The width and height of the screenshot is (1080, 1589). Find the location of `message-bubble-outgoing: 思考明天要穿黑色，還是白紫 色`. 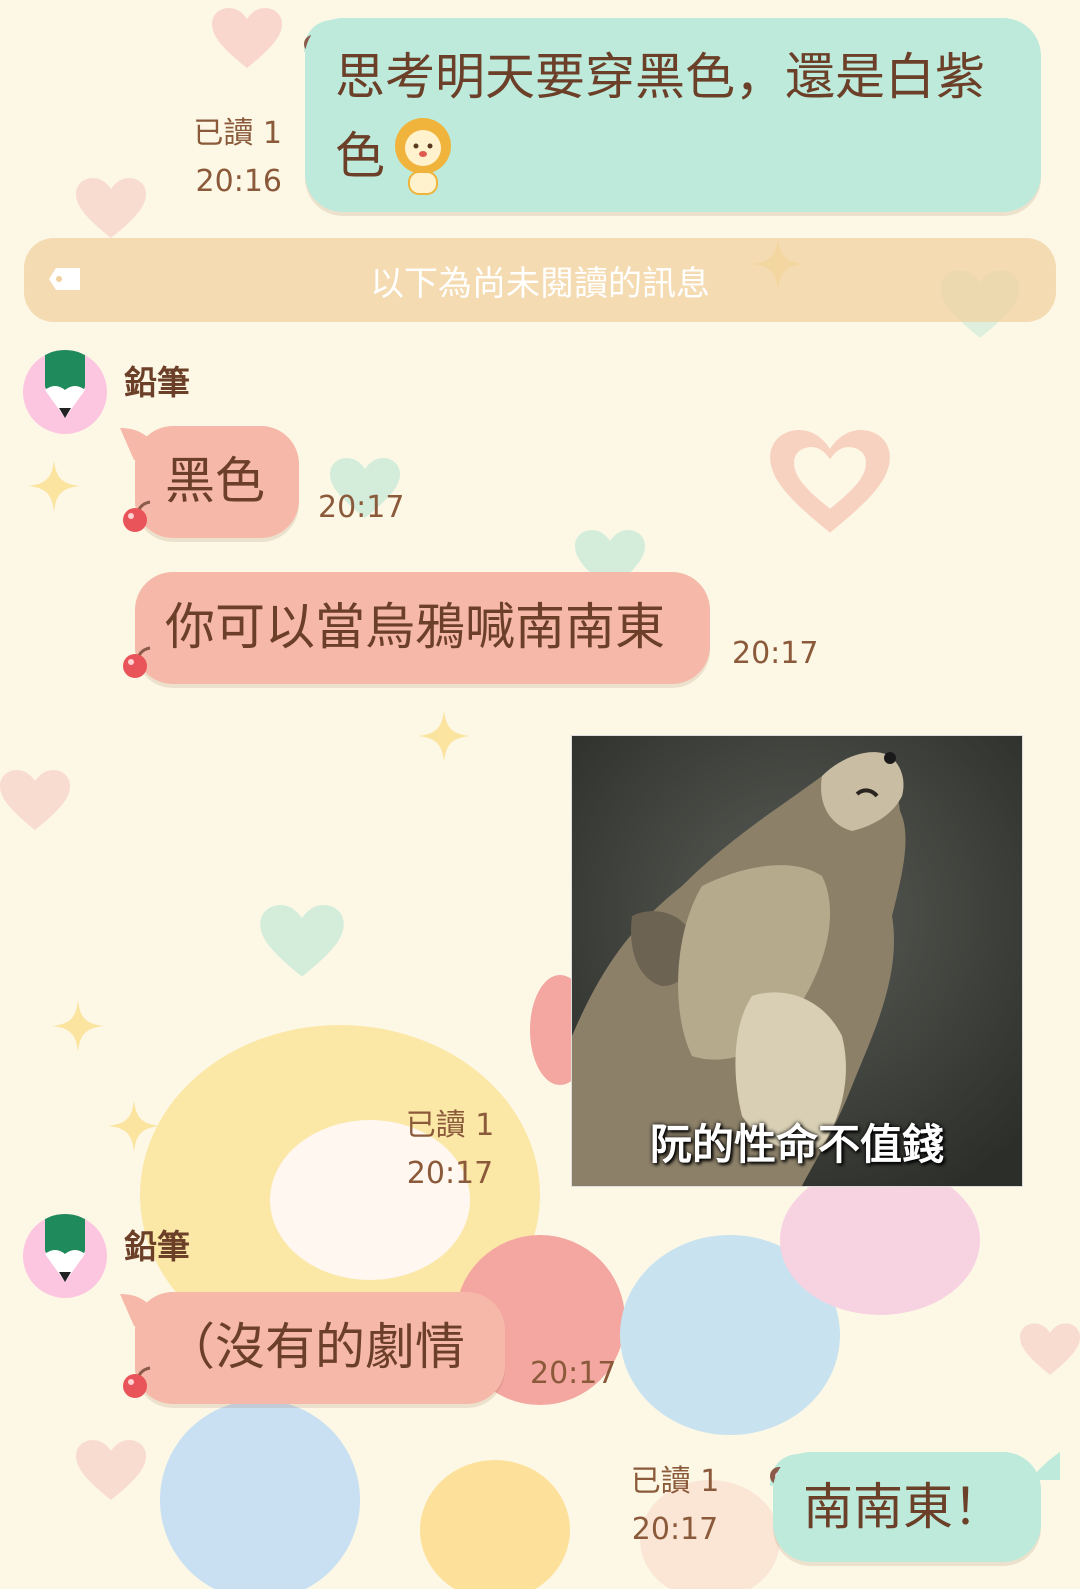

message-bubble-outgoing: 思考明天要穿黑色，還是白紫 色 is located at coordinates (673, 115).